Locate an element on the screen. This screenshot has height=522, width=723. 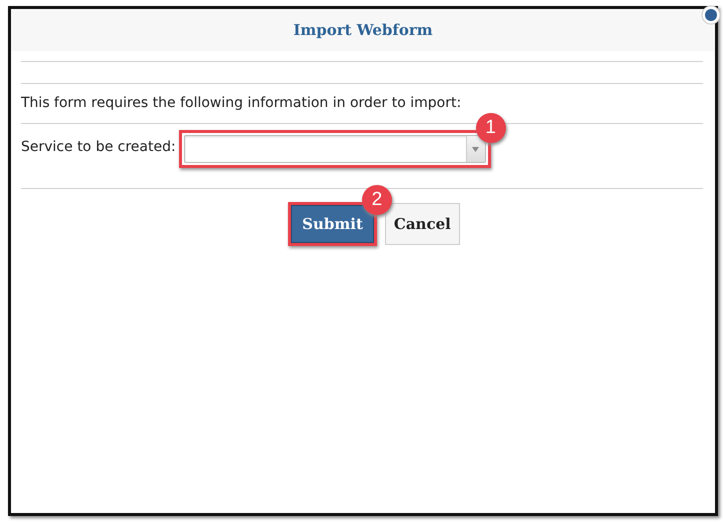
submit-button: Submit is located at coordinates (332, 224).